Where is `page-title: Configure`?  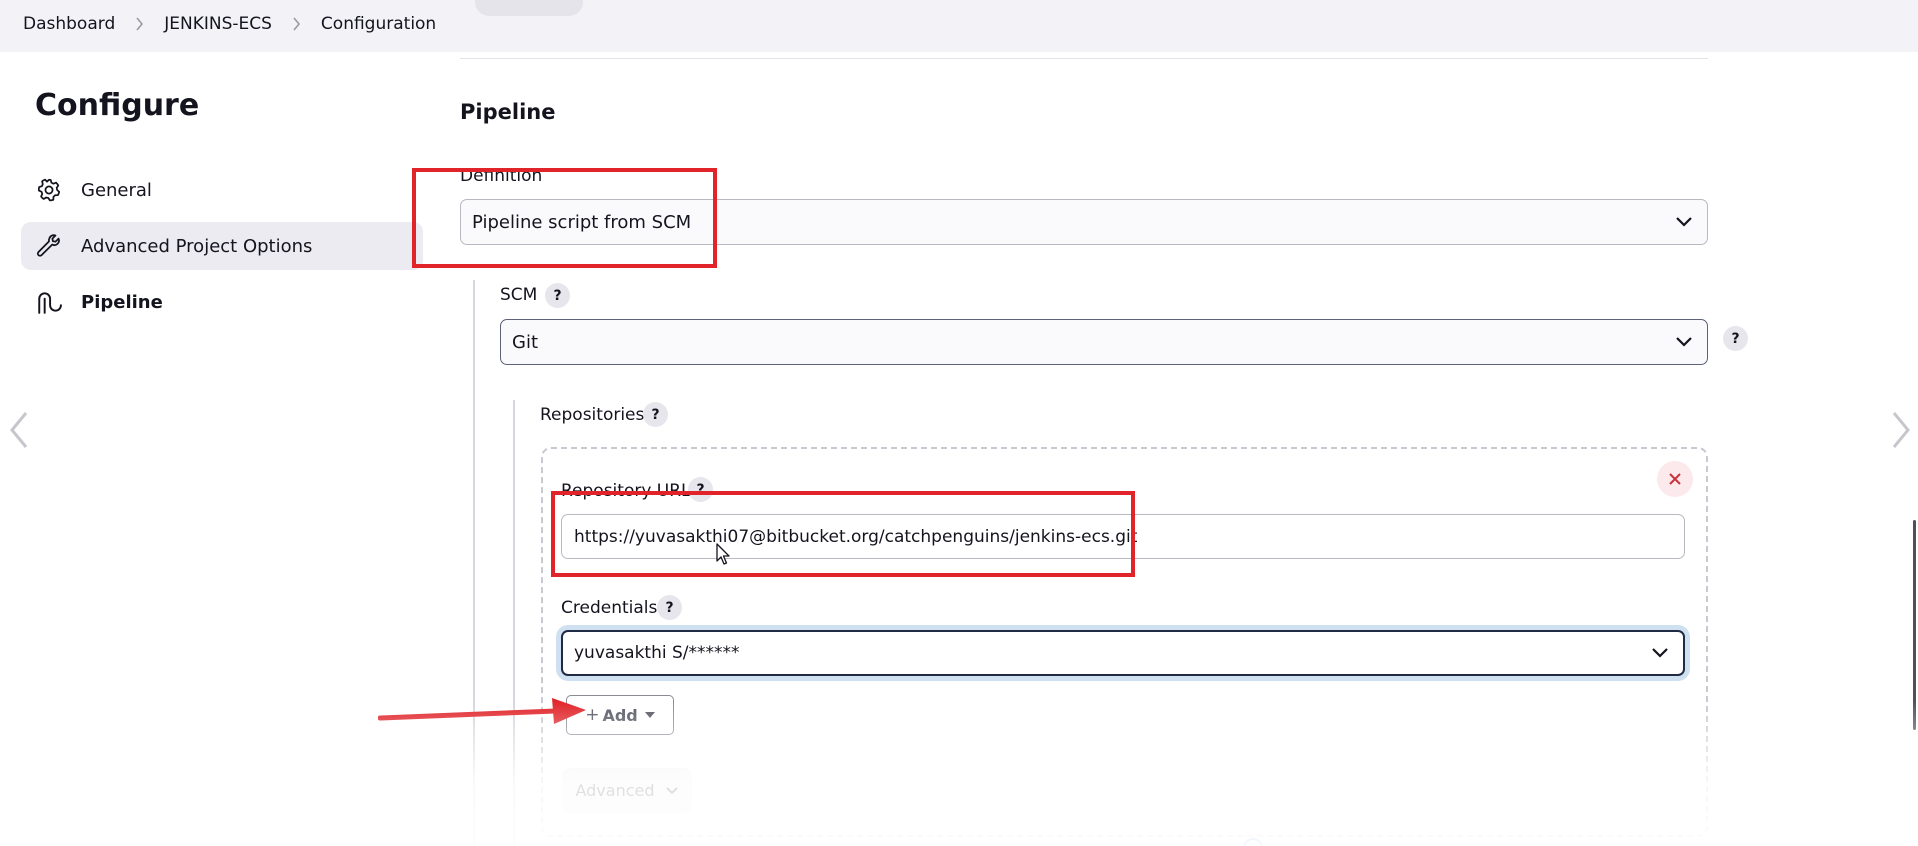
page-title: Configure is located at coordinates (117, 105).